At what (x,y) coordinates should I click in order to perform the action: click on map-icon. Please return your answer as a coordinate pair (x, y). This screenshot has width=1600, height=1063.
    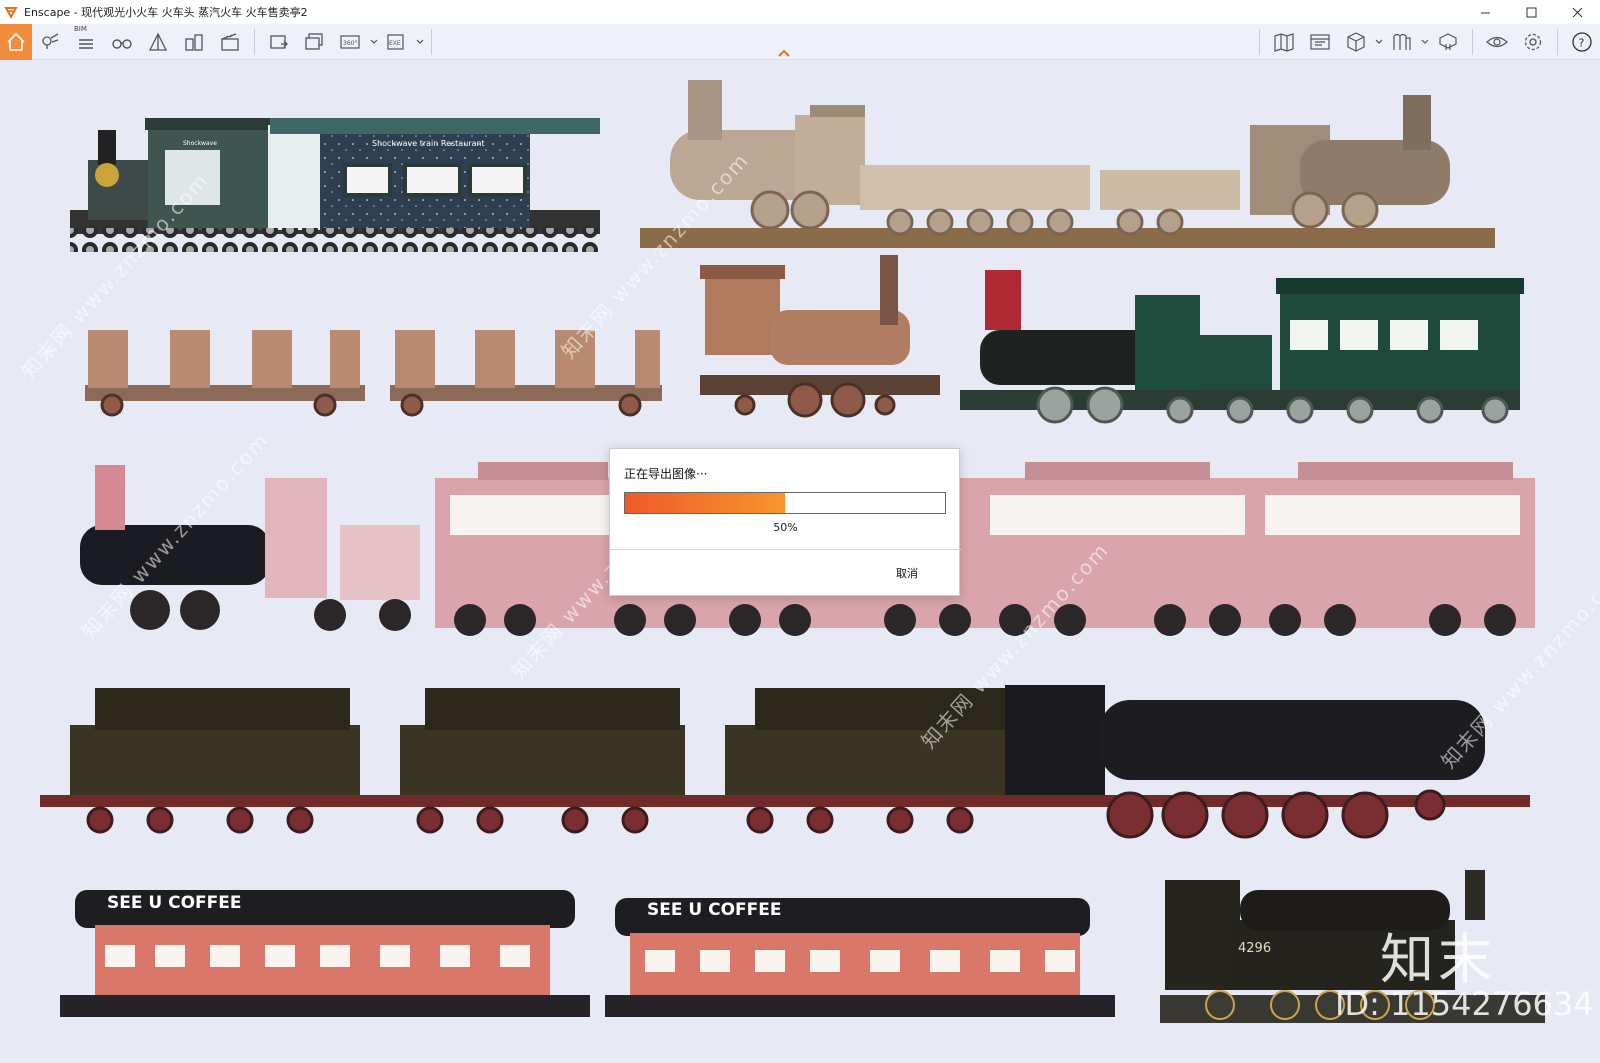
    Looking at the image, I should click on (1284, 42).